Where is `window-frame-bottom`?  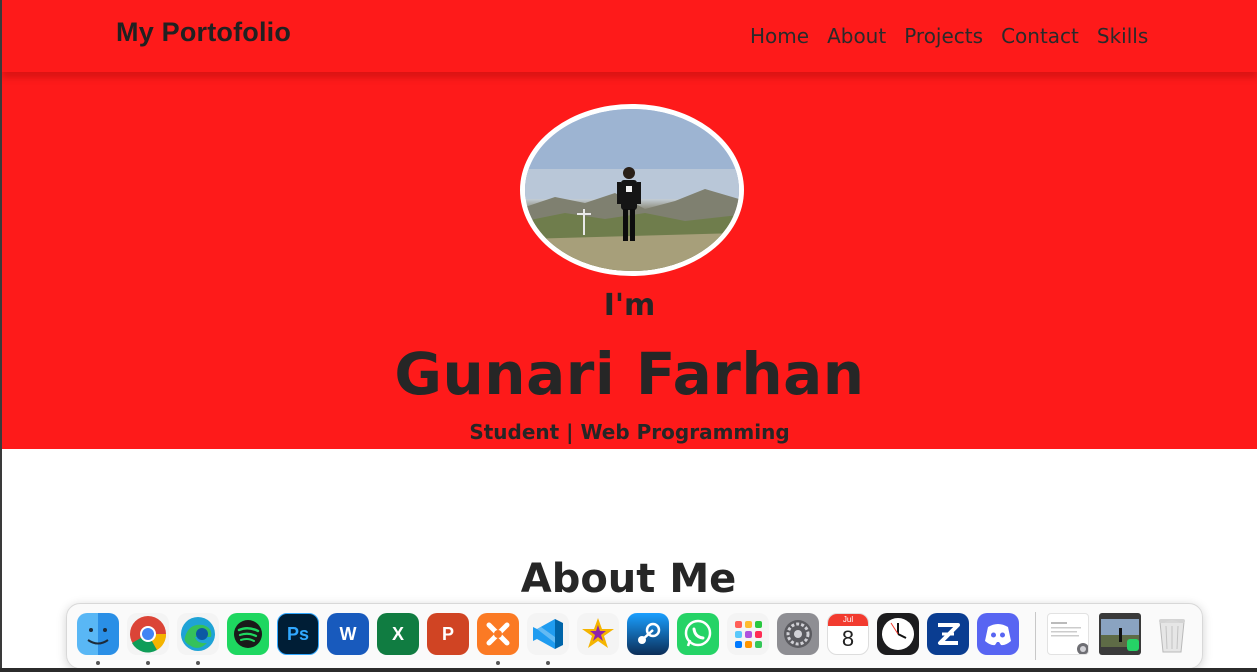
window-frame-bottom is located at coordinates (628, 670).